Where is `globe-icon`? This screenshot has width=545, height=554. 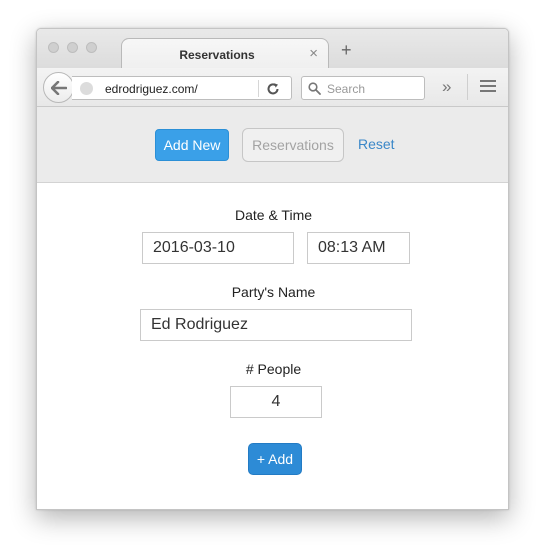 globe-icon is located at coordinates (86, 88).